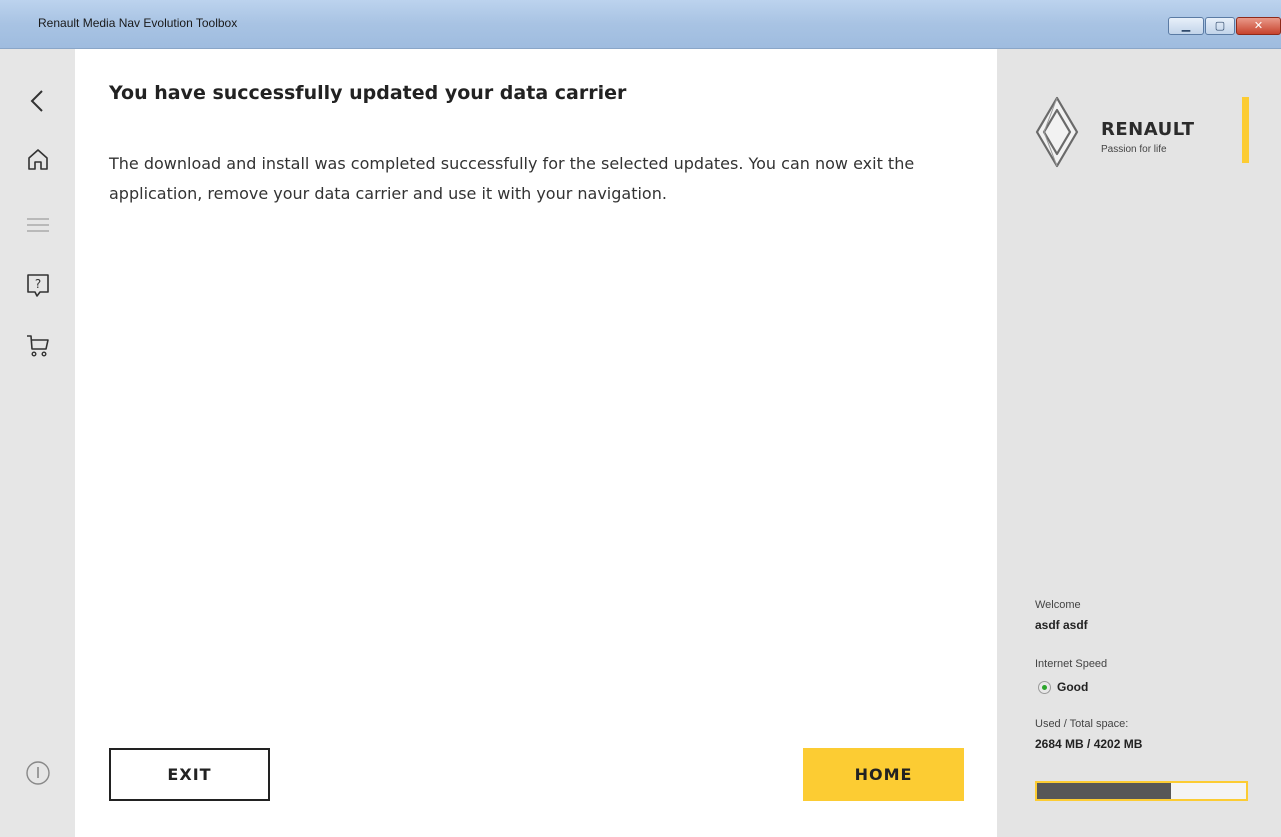 This screenshot has width=1281, height=837. I want to click on speed-status-icon, so click(1044, 687).